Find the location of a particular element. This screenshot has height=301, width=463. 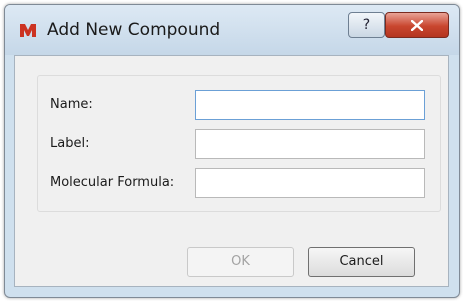

help-icon: ? is located at coordinates (366, 25).